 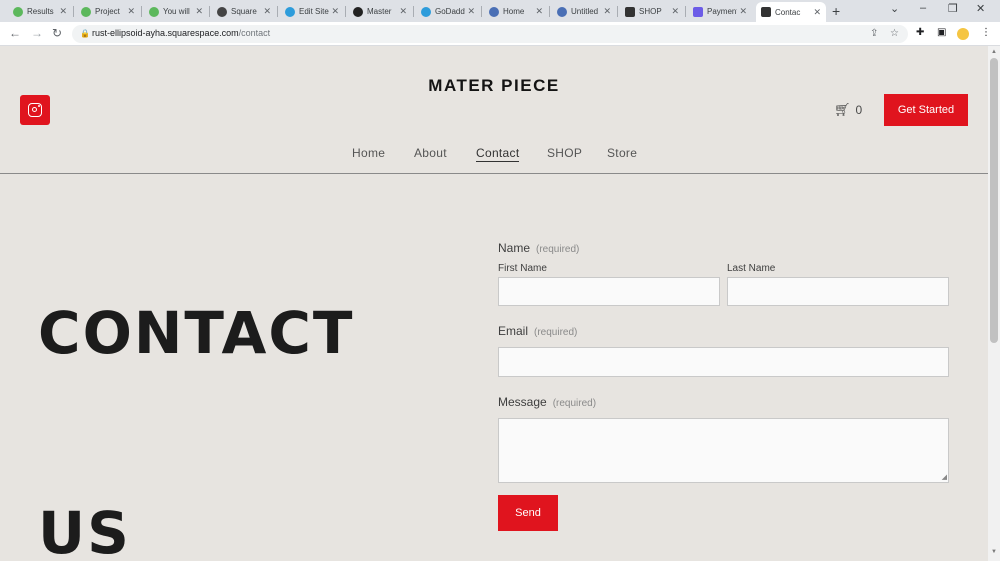 What do you see at coordinates (874, 33) in the screenshot?
I see `share-icon: ⇪` at bounding box center [874, 33].